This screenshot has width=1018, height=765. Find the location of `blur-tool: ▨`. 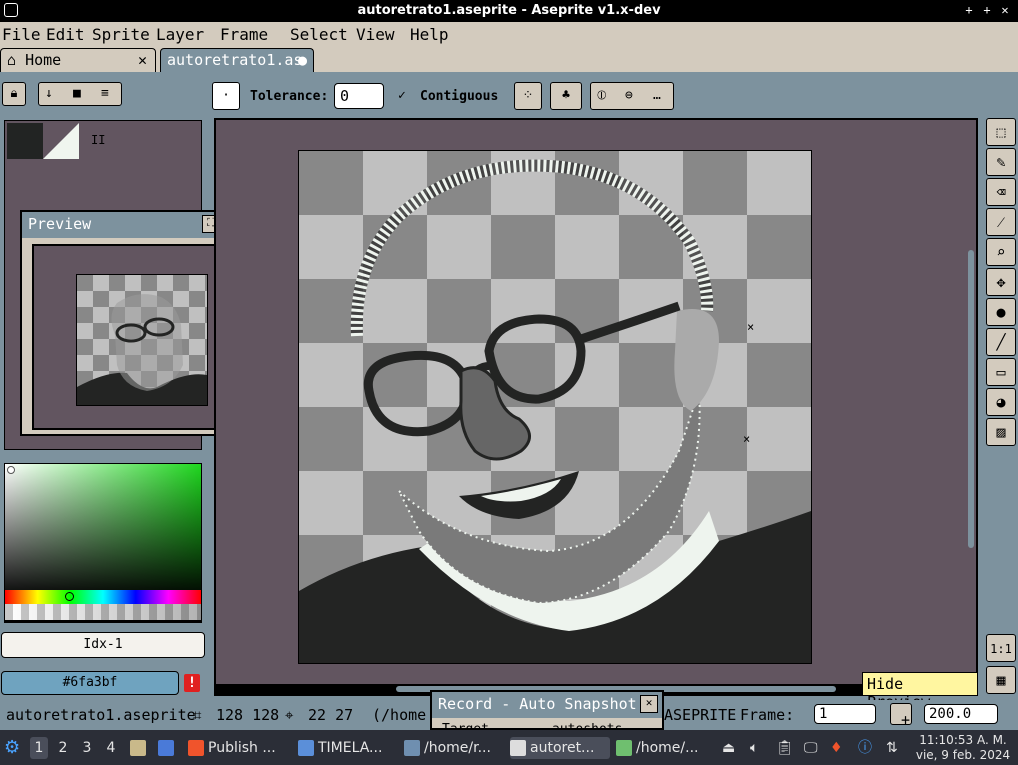

blur-tool: ▨ is located at coordinates (1001, 432).